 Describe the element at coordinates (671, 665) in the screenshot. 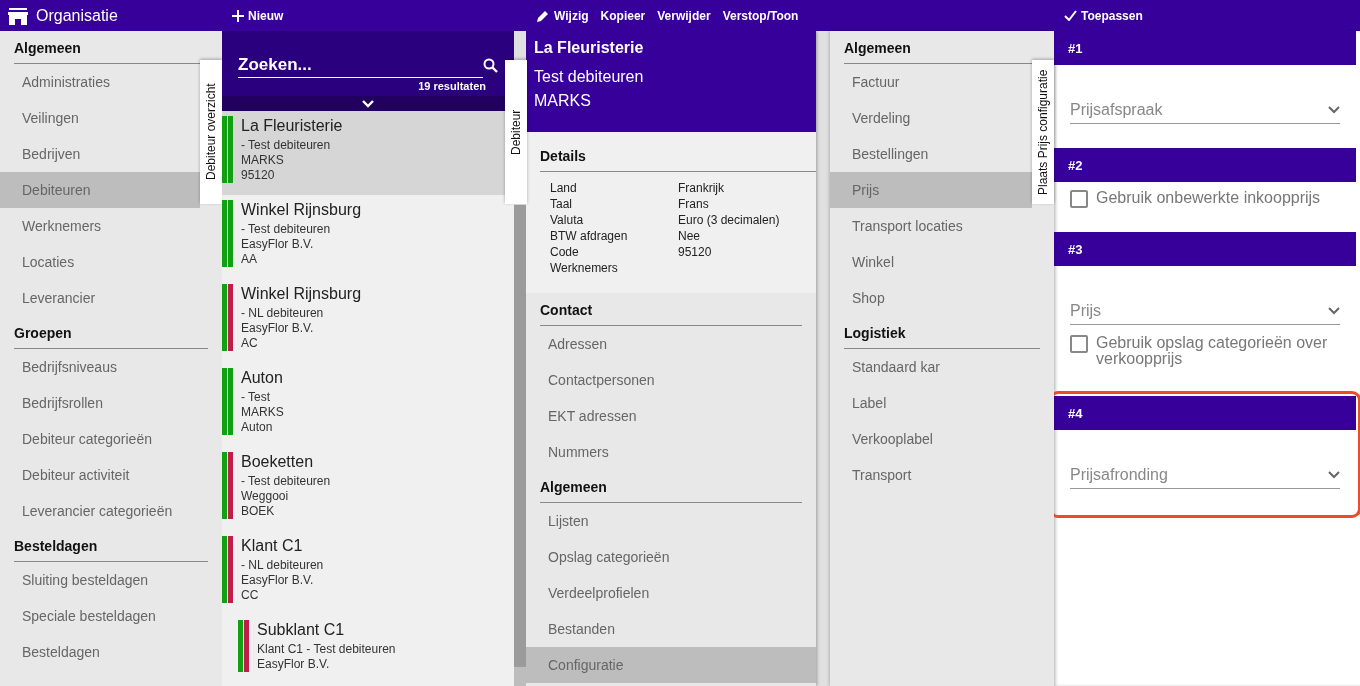

I see `nav-item: Configuratie` at that location.